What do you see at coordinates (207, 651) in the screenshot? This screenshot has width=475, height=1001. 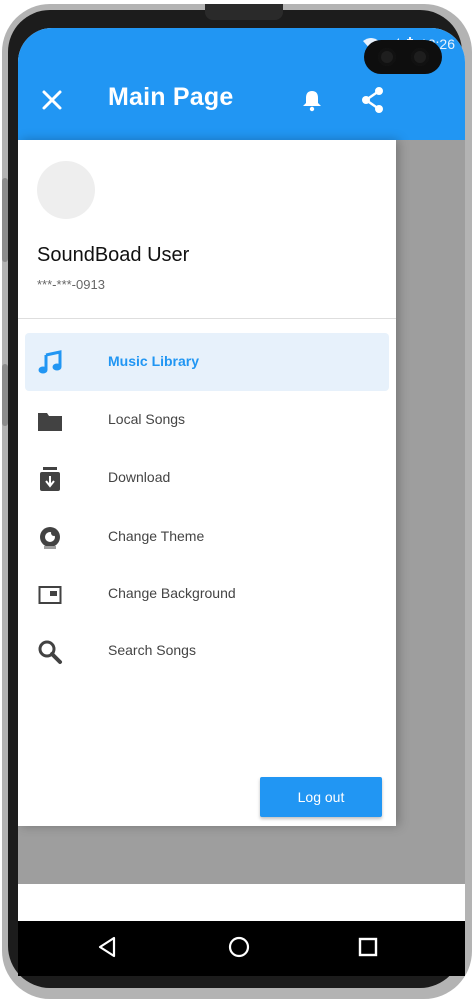 I see `drawer-item-search-songs: Search Songs` at bounding box center [207, 651].